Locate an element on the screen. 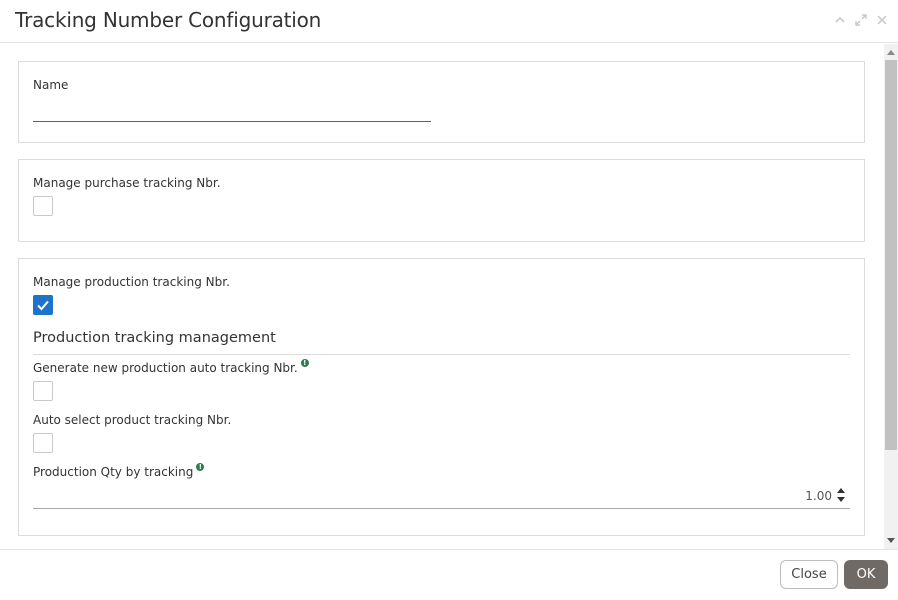  scrollbar-thumb is located at coordinates (891, 255).